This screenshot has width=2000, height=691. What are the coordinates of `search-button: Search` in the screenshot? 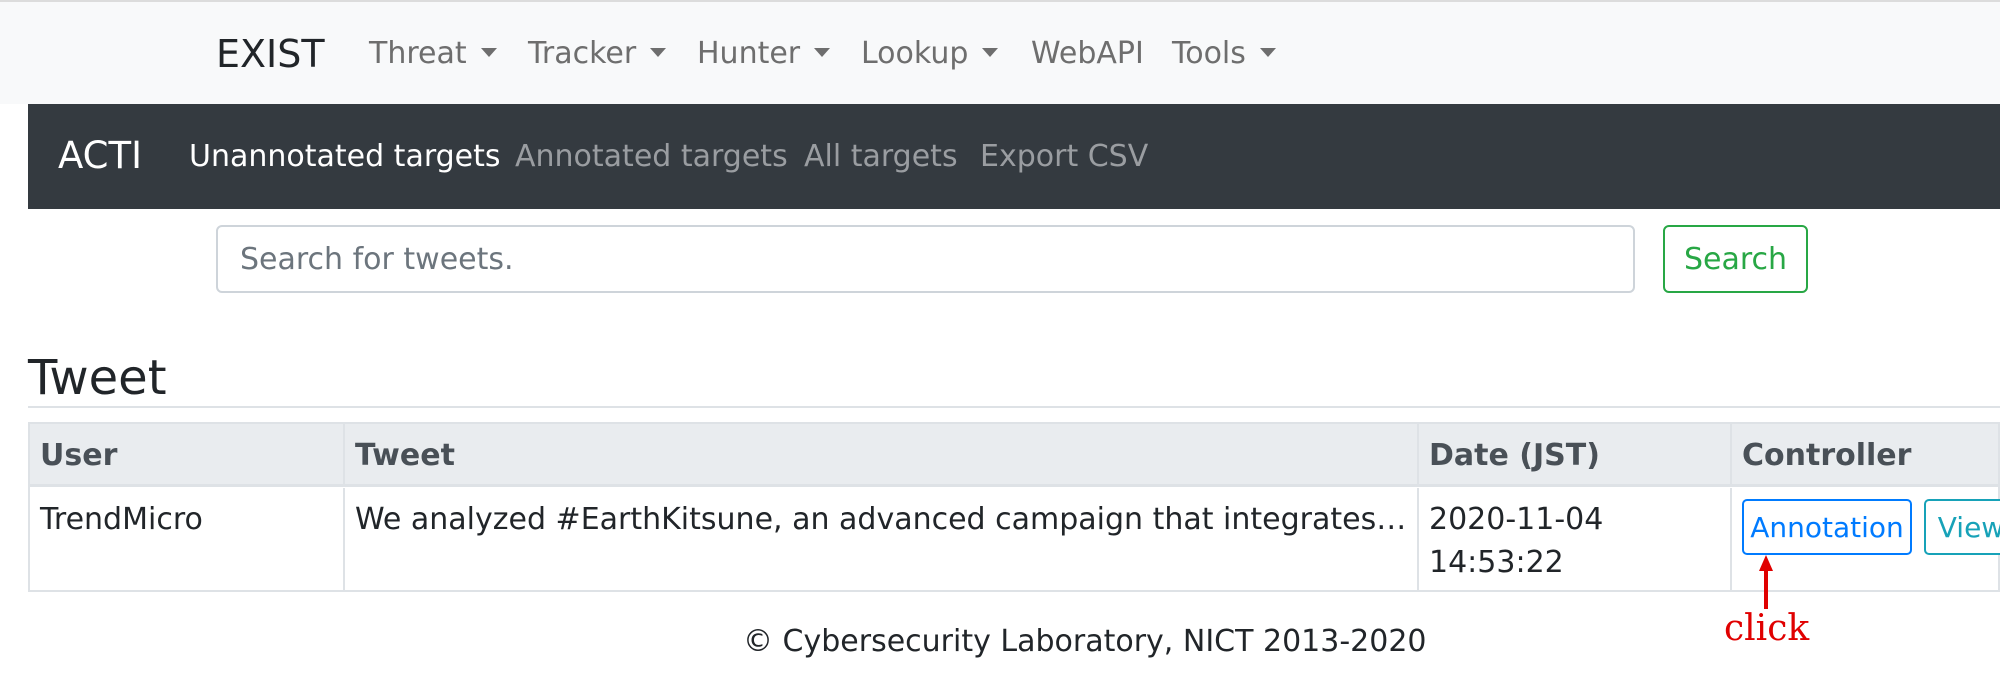 It's located at (1735, 259).